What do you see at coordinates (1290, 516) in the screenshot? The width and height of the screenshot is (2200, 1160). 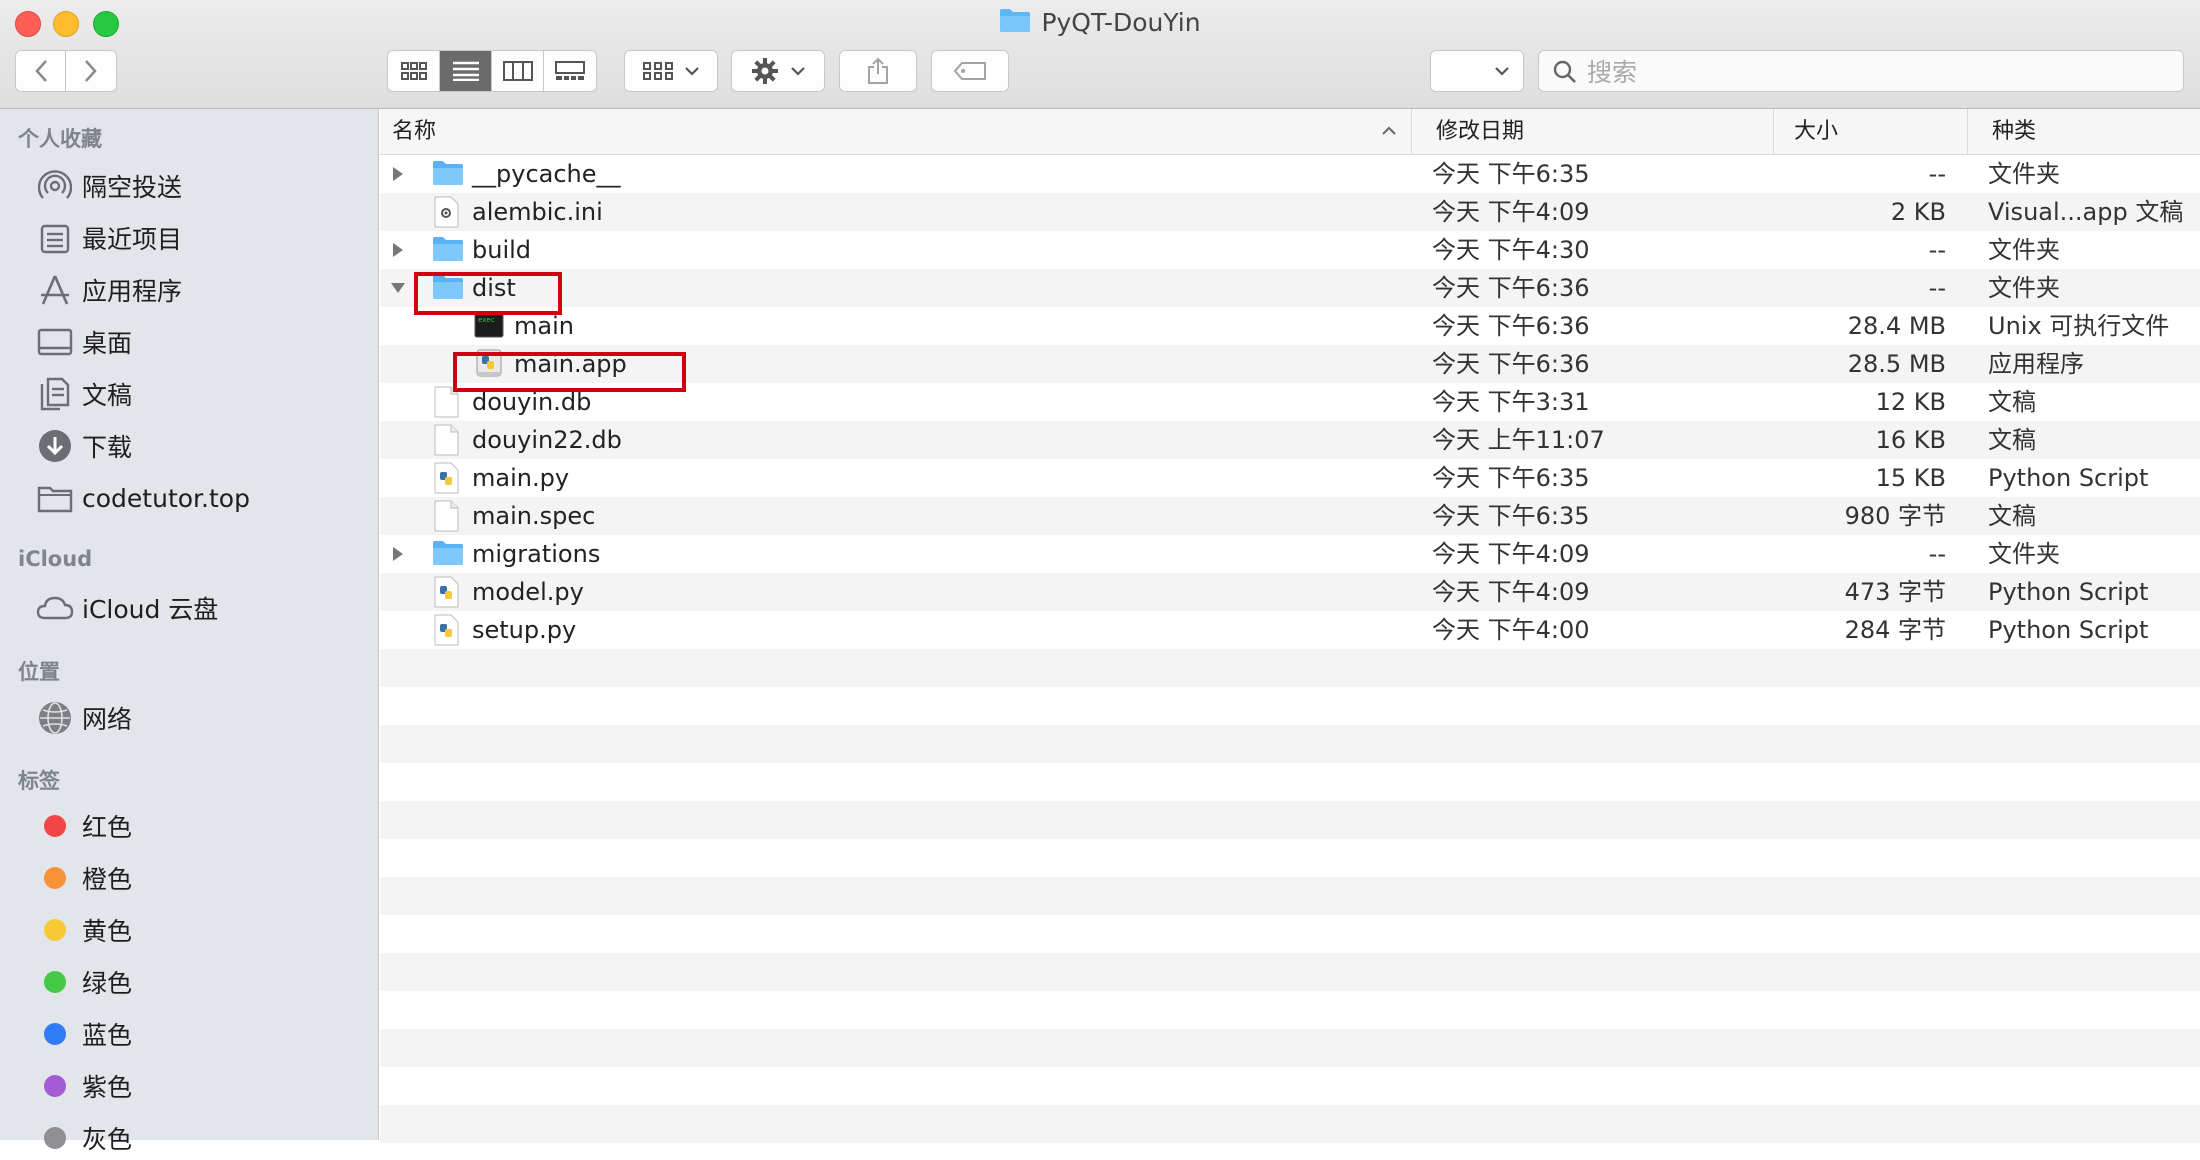 I see `table-row: main.spec 今天 下午6:35 980 字节 文稿` at bounding box center [1290, 516].